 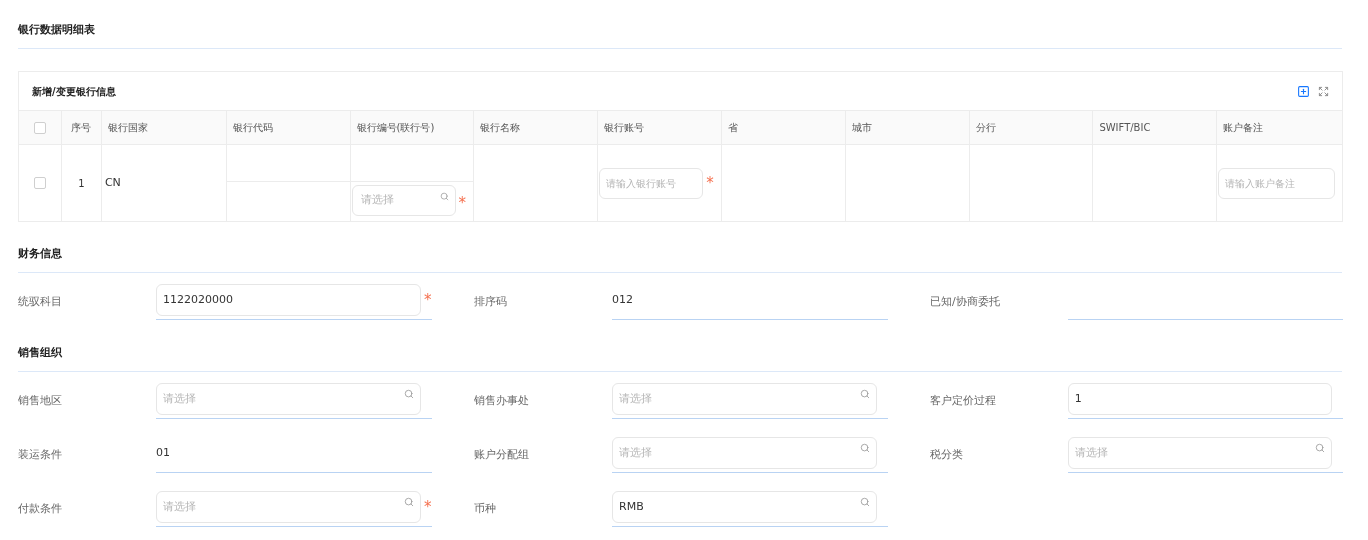 I want to click on field-label: 账户分配组, so click(x=502, y=454).